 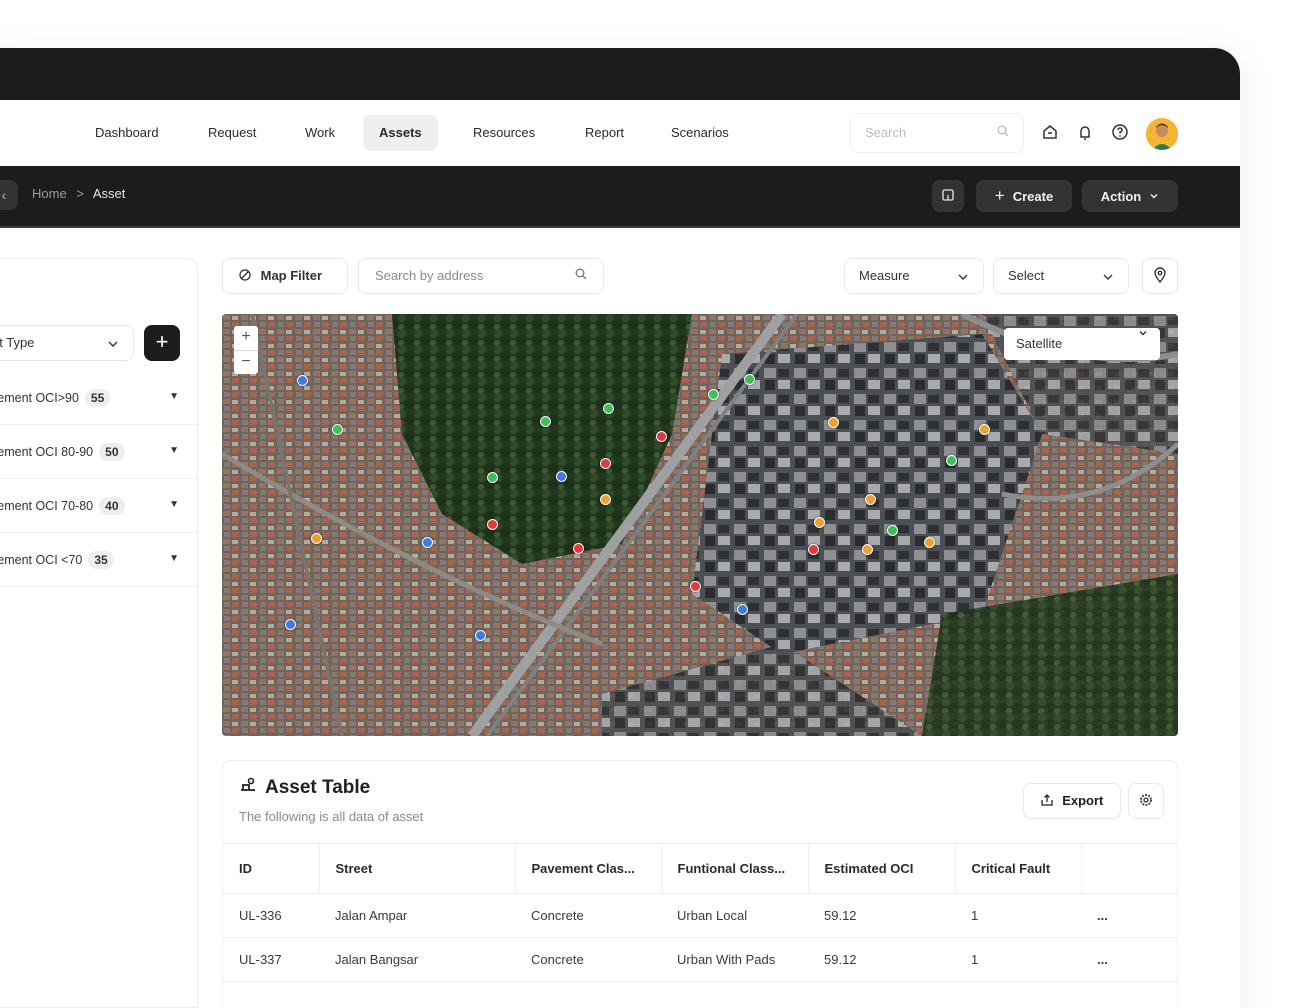 I want to click on nav-report: Report, so click(x=604, y=133).